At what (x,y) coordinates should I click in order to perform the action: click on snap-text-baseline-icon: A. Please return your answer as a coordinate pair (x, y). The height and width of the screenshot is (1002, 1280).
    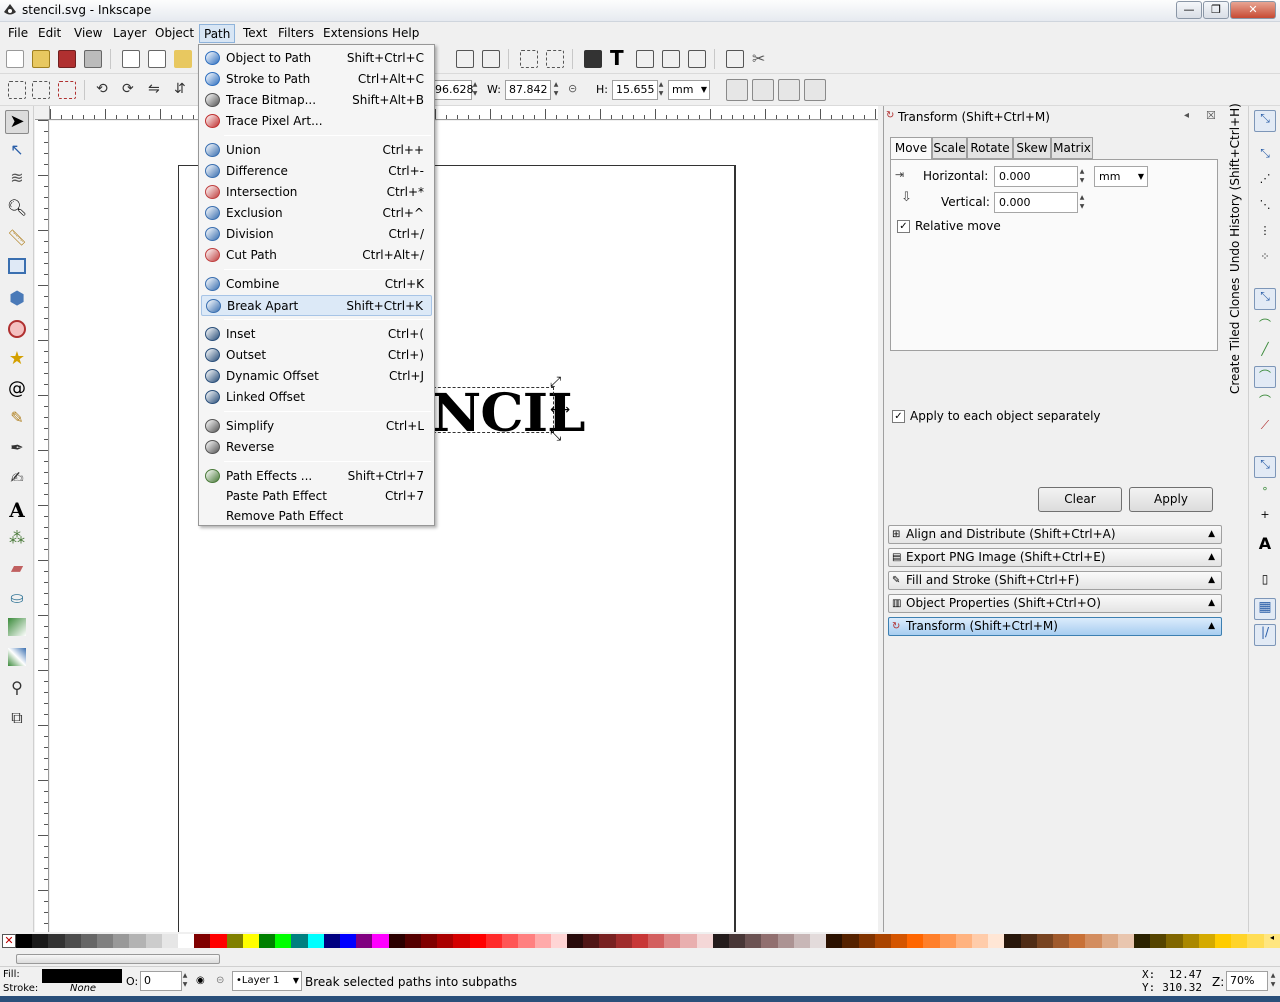
    Looking at the image, I should click on (1265, 545).